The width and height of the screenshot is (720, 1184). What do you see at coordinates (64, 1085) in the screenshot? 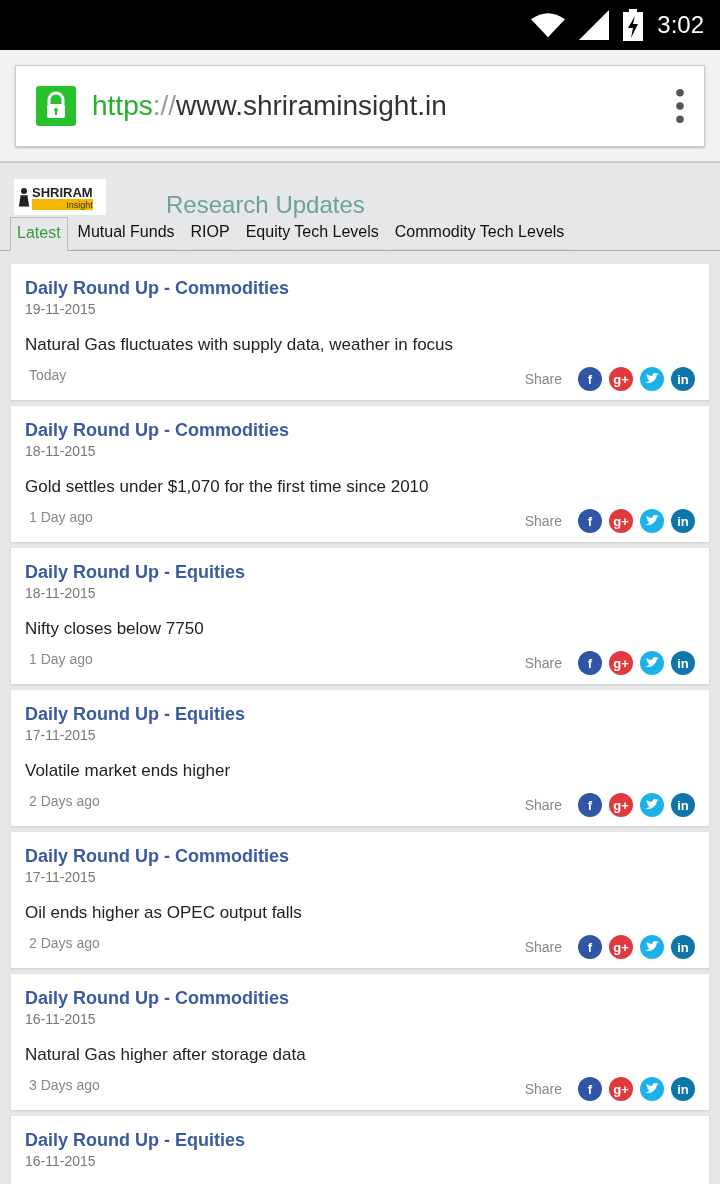
I see `article-age: 3 Days ago` at bounding box center [64, 1085].